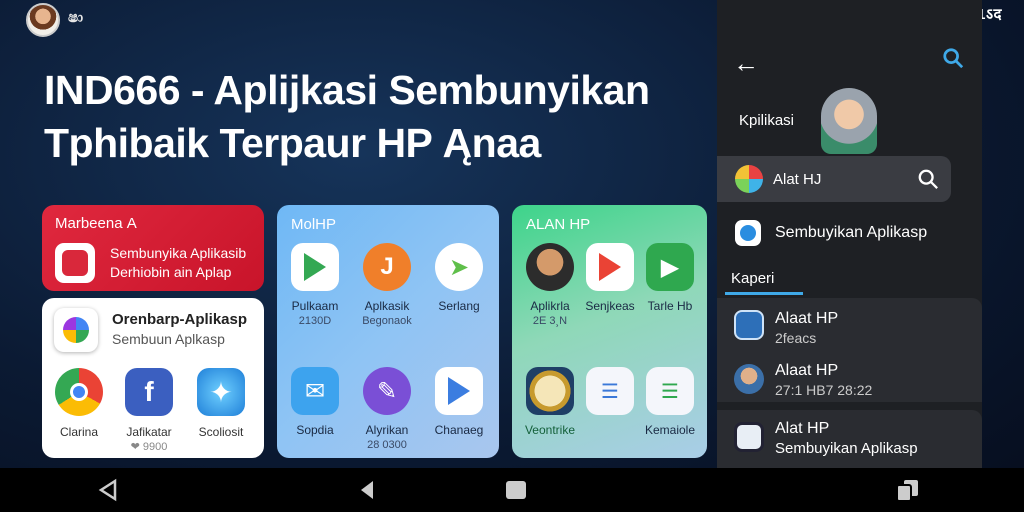  I want to click on notes-icon: ☰, so click(670, 391).